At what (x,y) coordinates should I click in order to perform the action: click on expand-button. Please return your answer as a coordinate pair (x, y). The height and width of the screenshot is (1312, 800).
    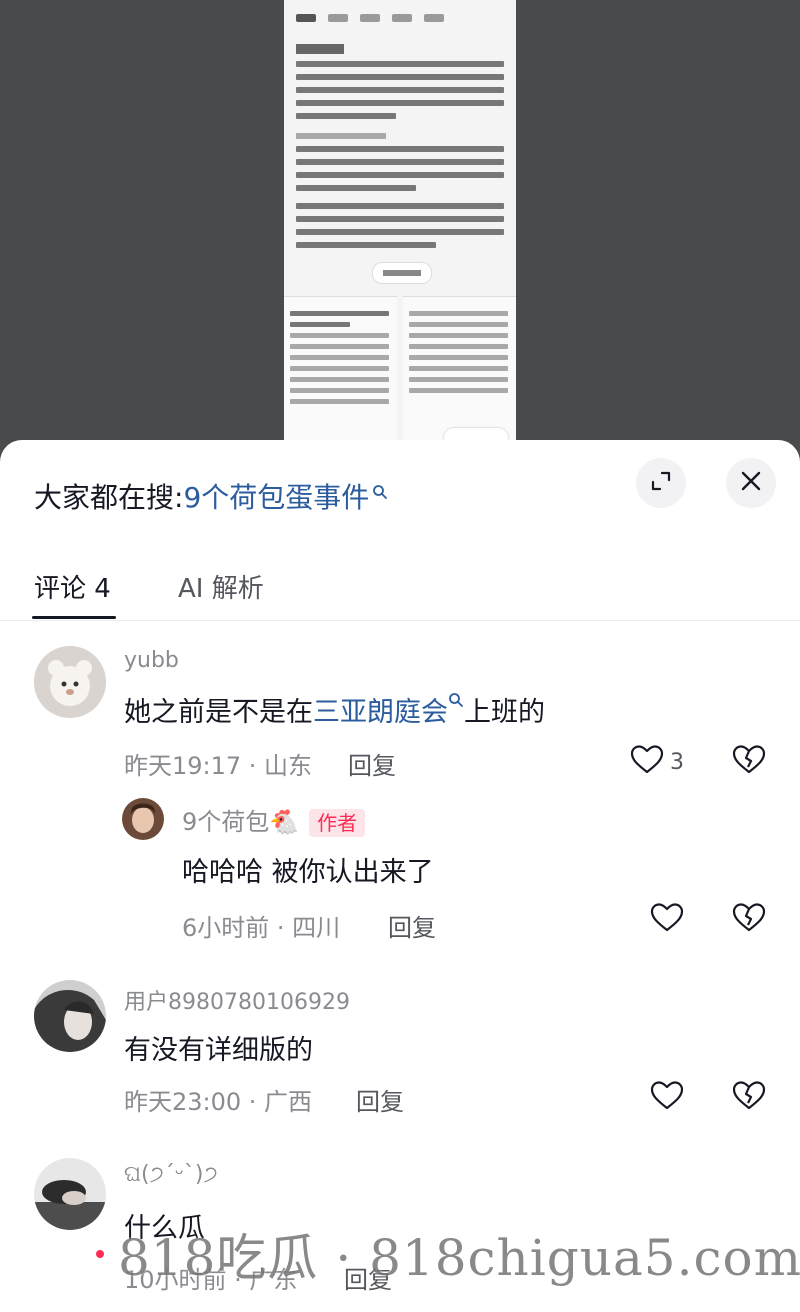
    Looking at the image, I should click on (661, 483).